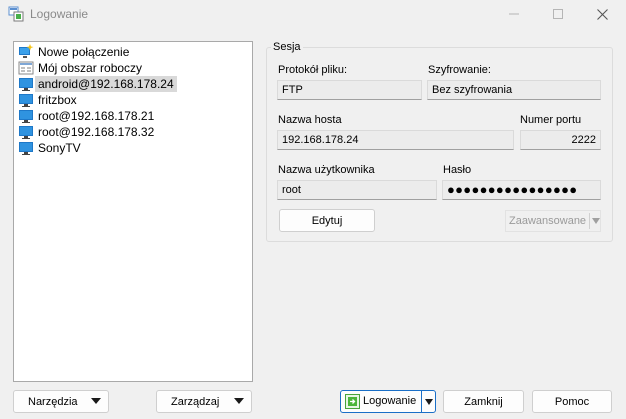  I want to click on tree-item-new-connection: Nowe połączenie, so click(75, 52).